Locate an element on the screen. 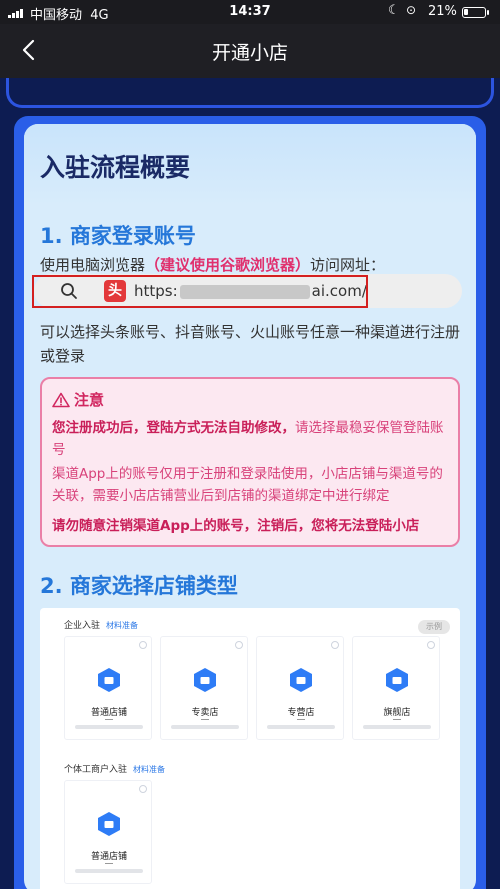 This screenshot has width=500, height=889. step1-instruction: 使用电脑浏览器（建议使用谷歌浏览器）访问网址： is located at coordinates (213, 265).